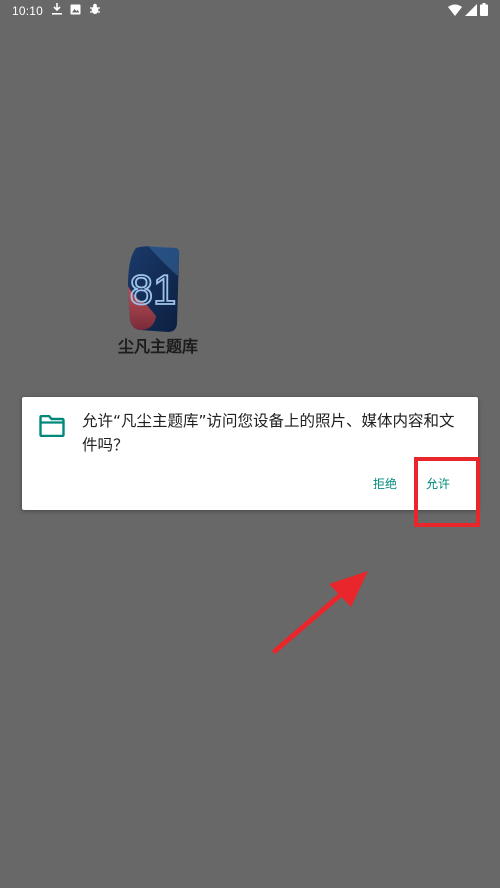 The height and width of the screenshot is (888, 500). I want to click on app-logo: 81, so click(154, 289).